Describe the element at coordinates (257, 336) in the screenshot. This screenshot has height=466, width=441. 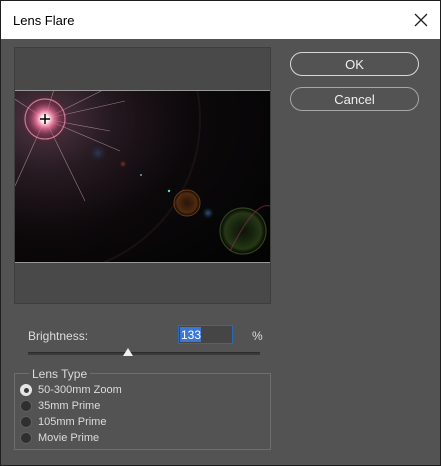
I see `brightness-unit: %` at that location.